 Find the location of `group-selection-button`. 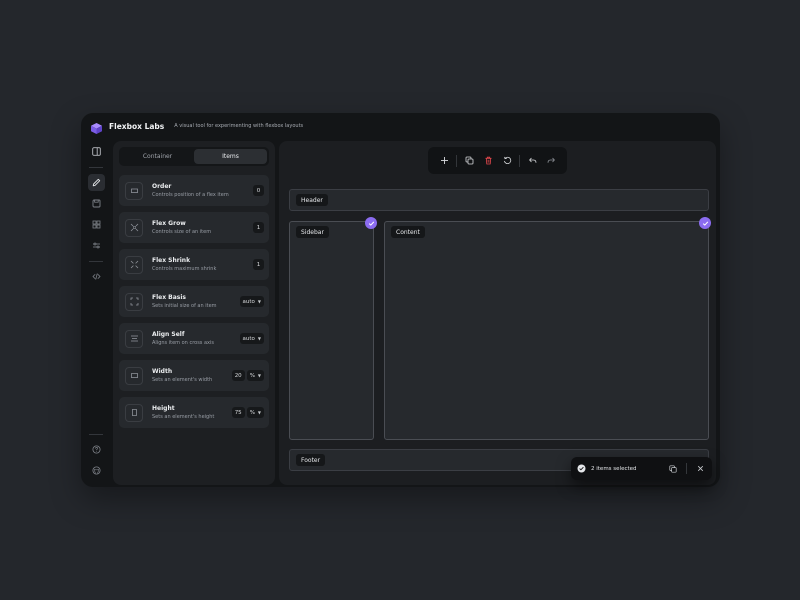

group-selection-button is located at coordinates (673, 469).